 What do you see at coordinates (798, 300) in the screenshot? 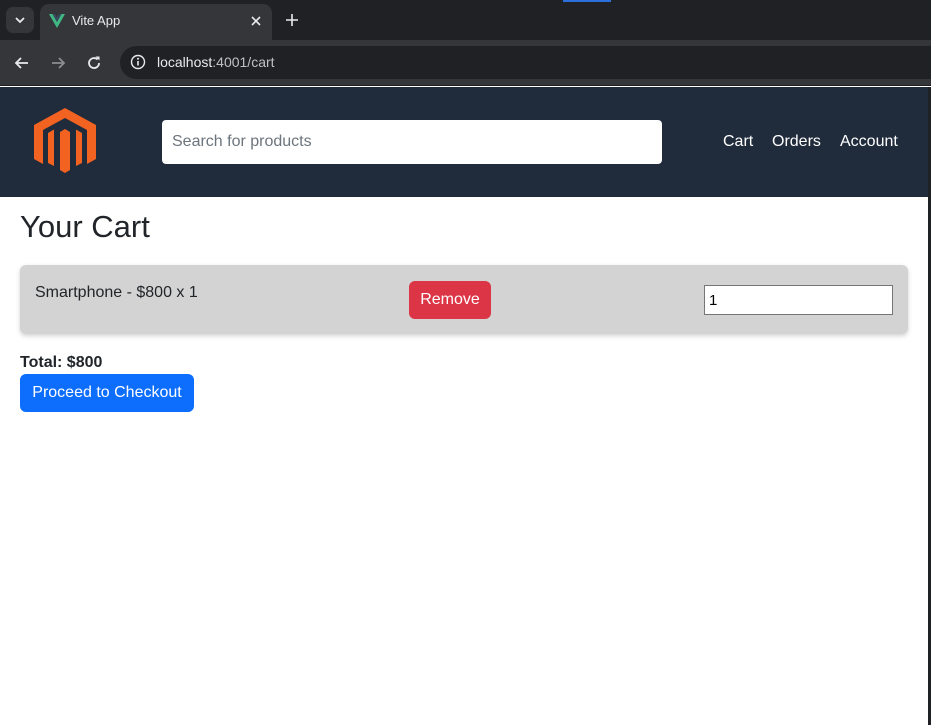
I see `quantity-input` at bounding box center [798, 300].